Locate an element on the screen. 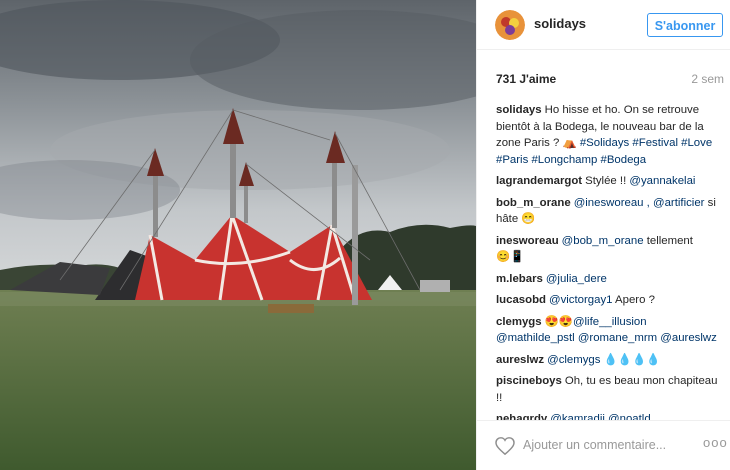 Image resolution: width=730 pixels, height=470 pixels. username: solidays is located at coordinates (560, 23).